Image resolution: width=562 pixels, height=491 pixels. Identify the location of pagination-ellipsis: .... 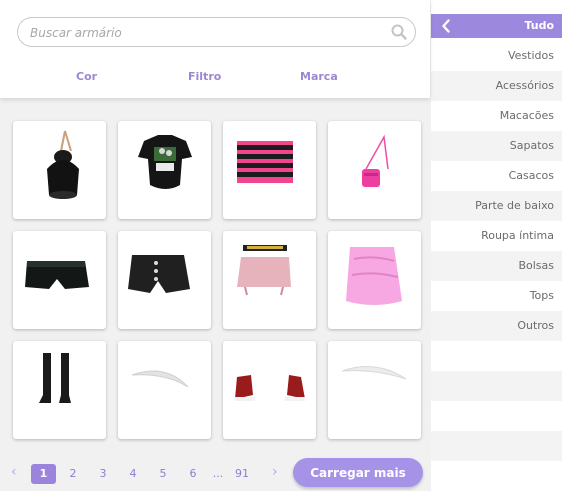
(218, 473).